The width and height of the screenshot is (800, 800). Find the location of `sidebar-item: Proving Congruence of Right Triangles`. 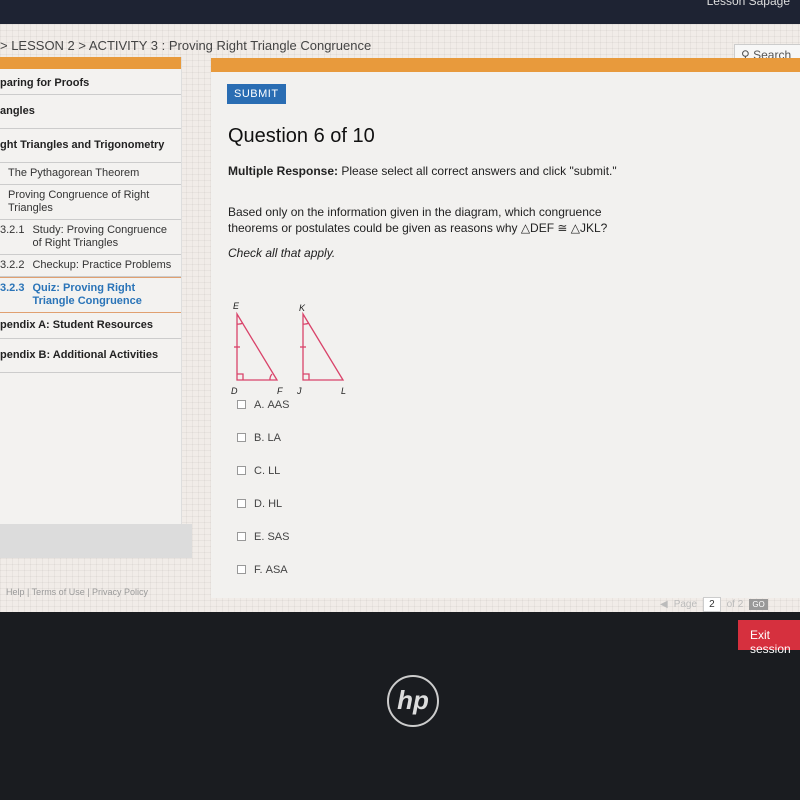

sidebar-item: Proving Congruence of Right Triangles is located at coordinates (90, 202).